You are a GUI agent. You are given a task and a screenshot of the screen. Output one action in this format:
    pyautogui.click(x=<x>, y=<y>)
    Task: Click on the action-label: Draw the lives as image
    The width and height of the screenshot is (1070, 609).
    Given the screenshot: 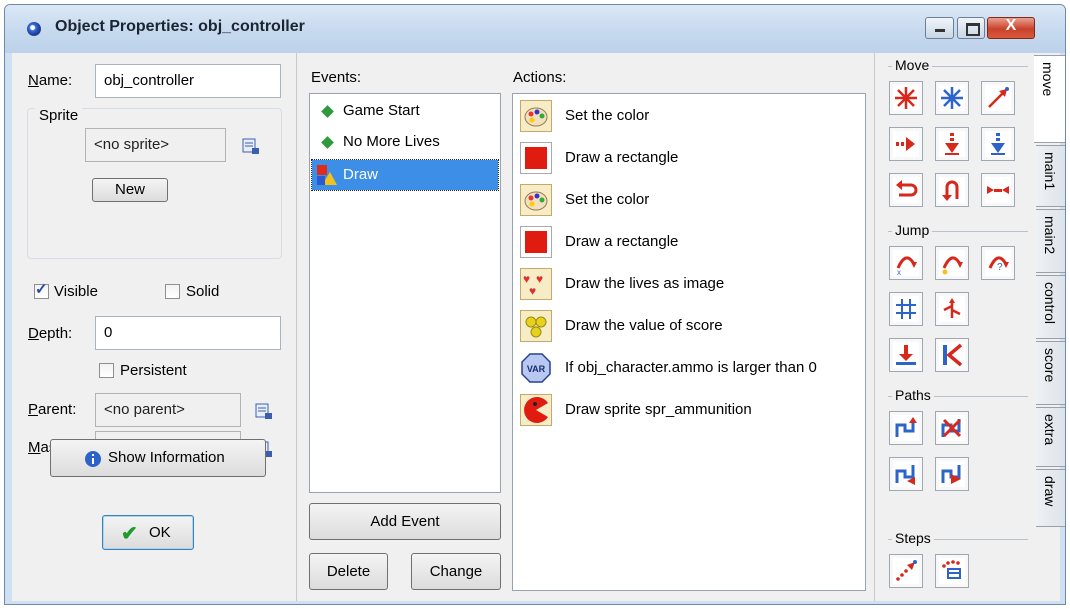 What is the action you would take?
    pyautogui.click(x=645, y=283)
    